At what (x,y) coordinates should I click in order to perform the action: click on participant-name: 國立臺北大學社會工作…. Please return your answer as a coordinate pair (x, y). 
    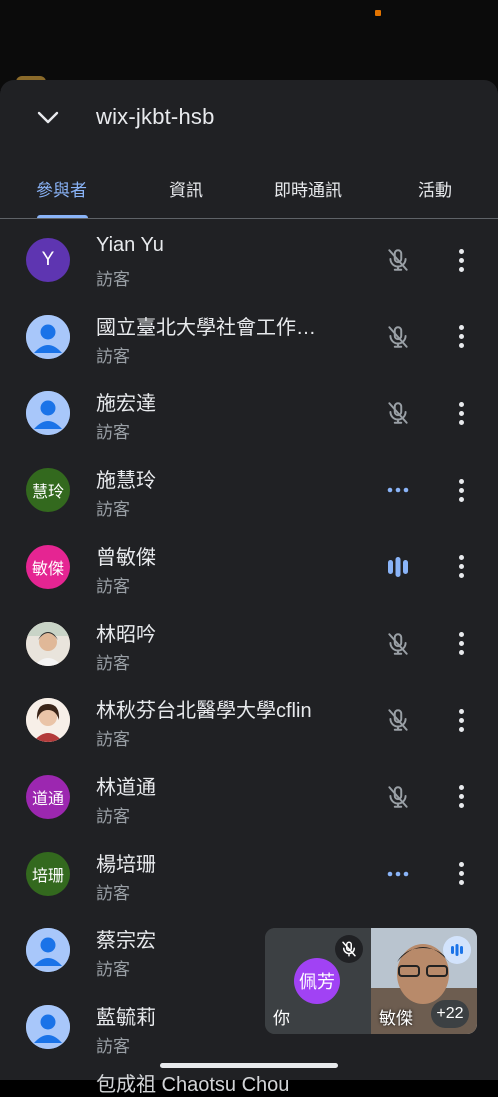
    Looking at the image, I should click on (206, 327).